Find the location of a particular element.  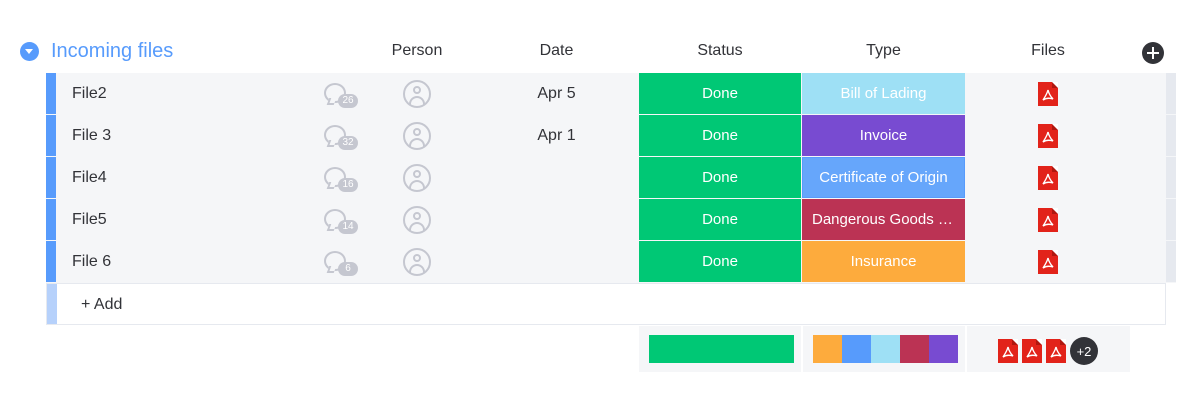

item-name-cell: File5 14 is located at coordinates (208, 219).